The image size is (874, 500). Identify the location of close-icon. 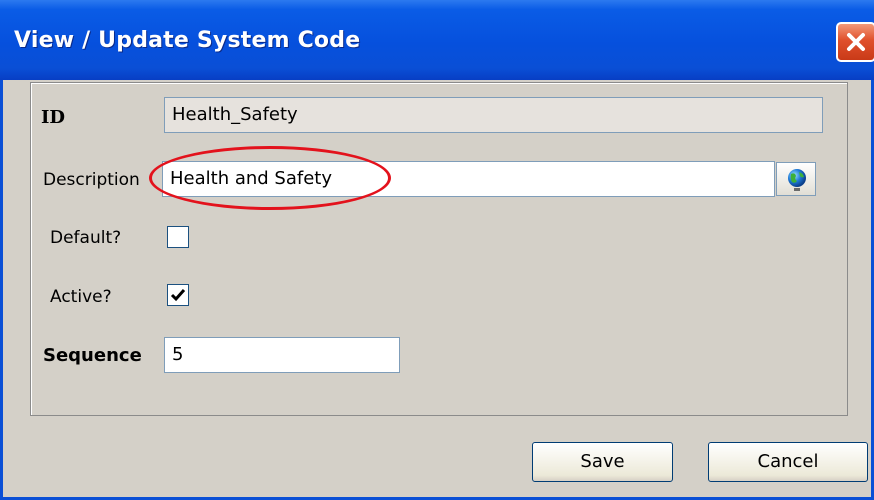
(856, 42).